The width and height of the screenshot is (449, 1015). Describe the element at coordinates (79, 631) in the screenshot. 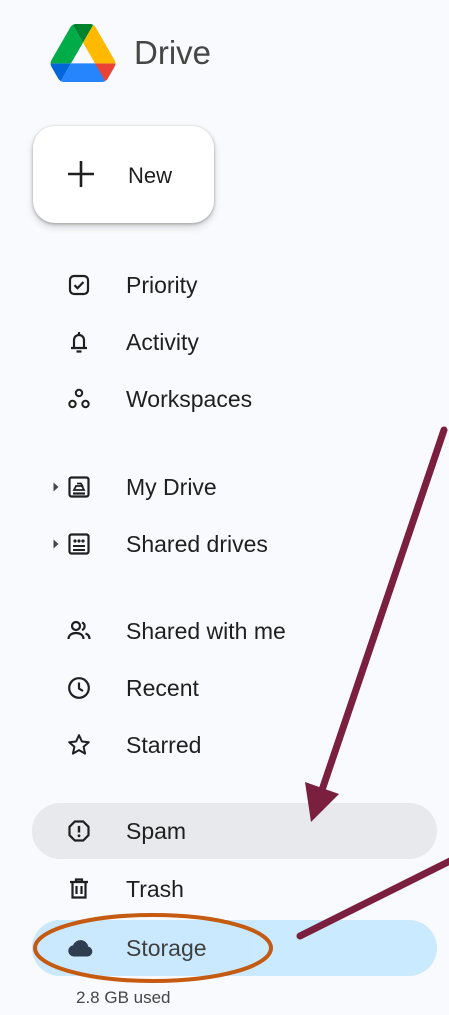

I see `people-icon` at that location.